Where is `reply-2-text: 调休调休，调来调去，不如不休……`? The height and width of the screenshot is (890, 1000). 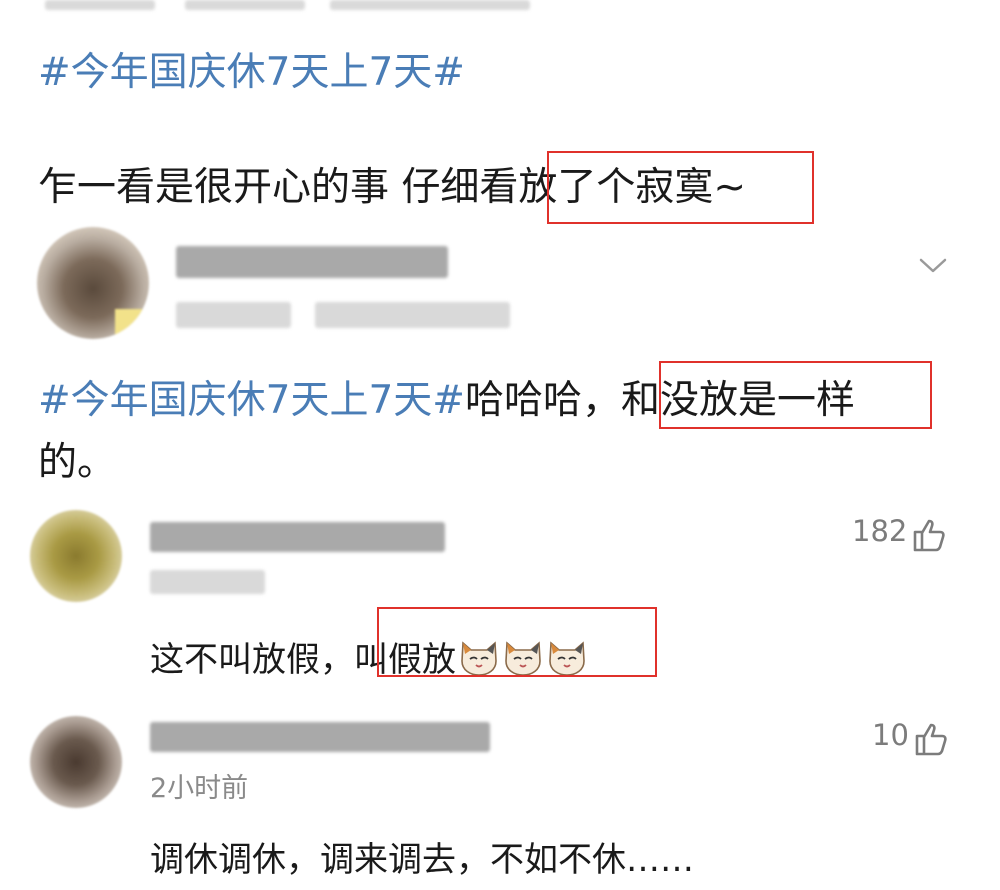
reply-2-text: 调休调休，调来调去，不如不休…… is located at coordinates (422, 860).